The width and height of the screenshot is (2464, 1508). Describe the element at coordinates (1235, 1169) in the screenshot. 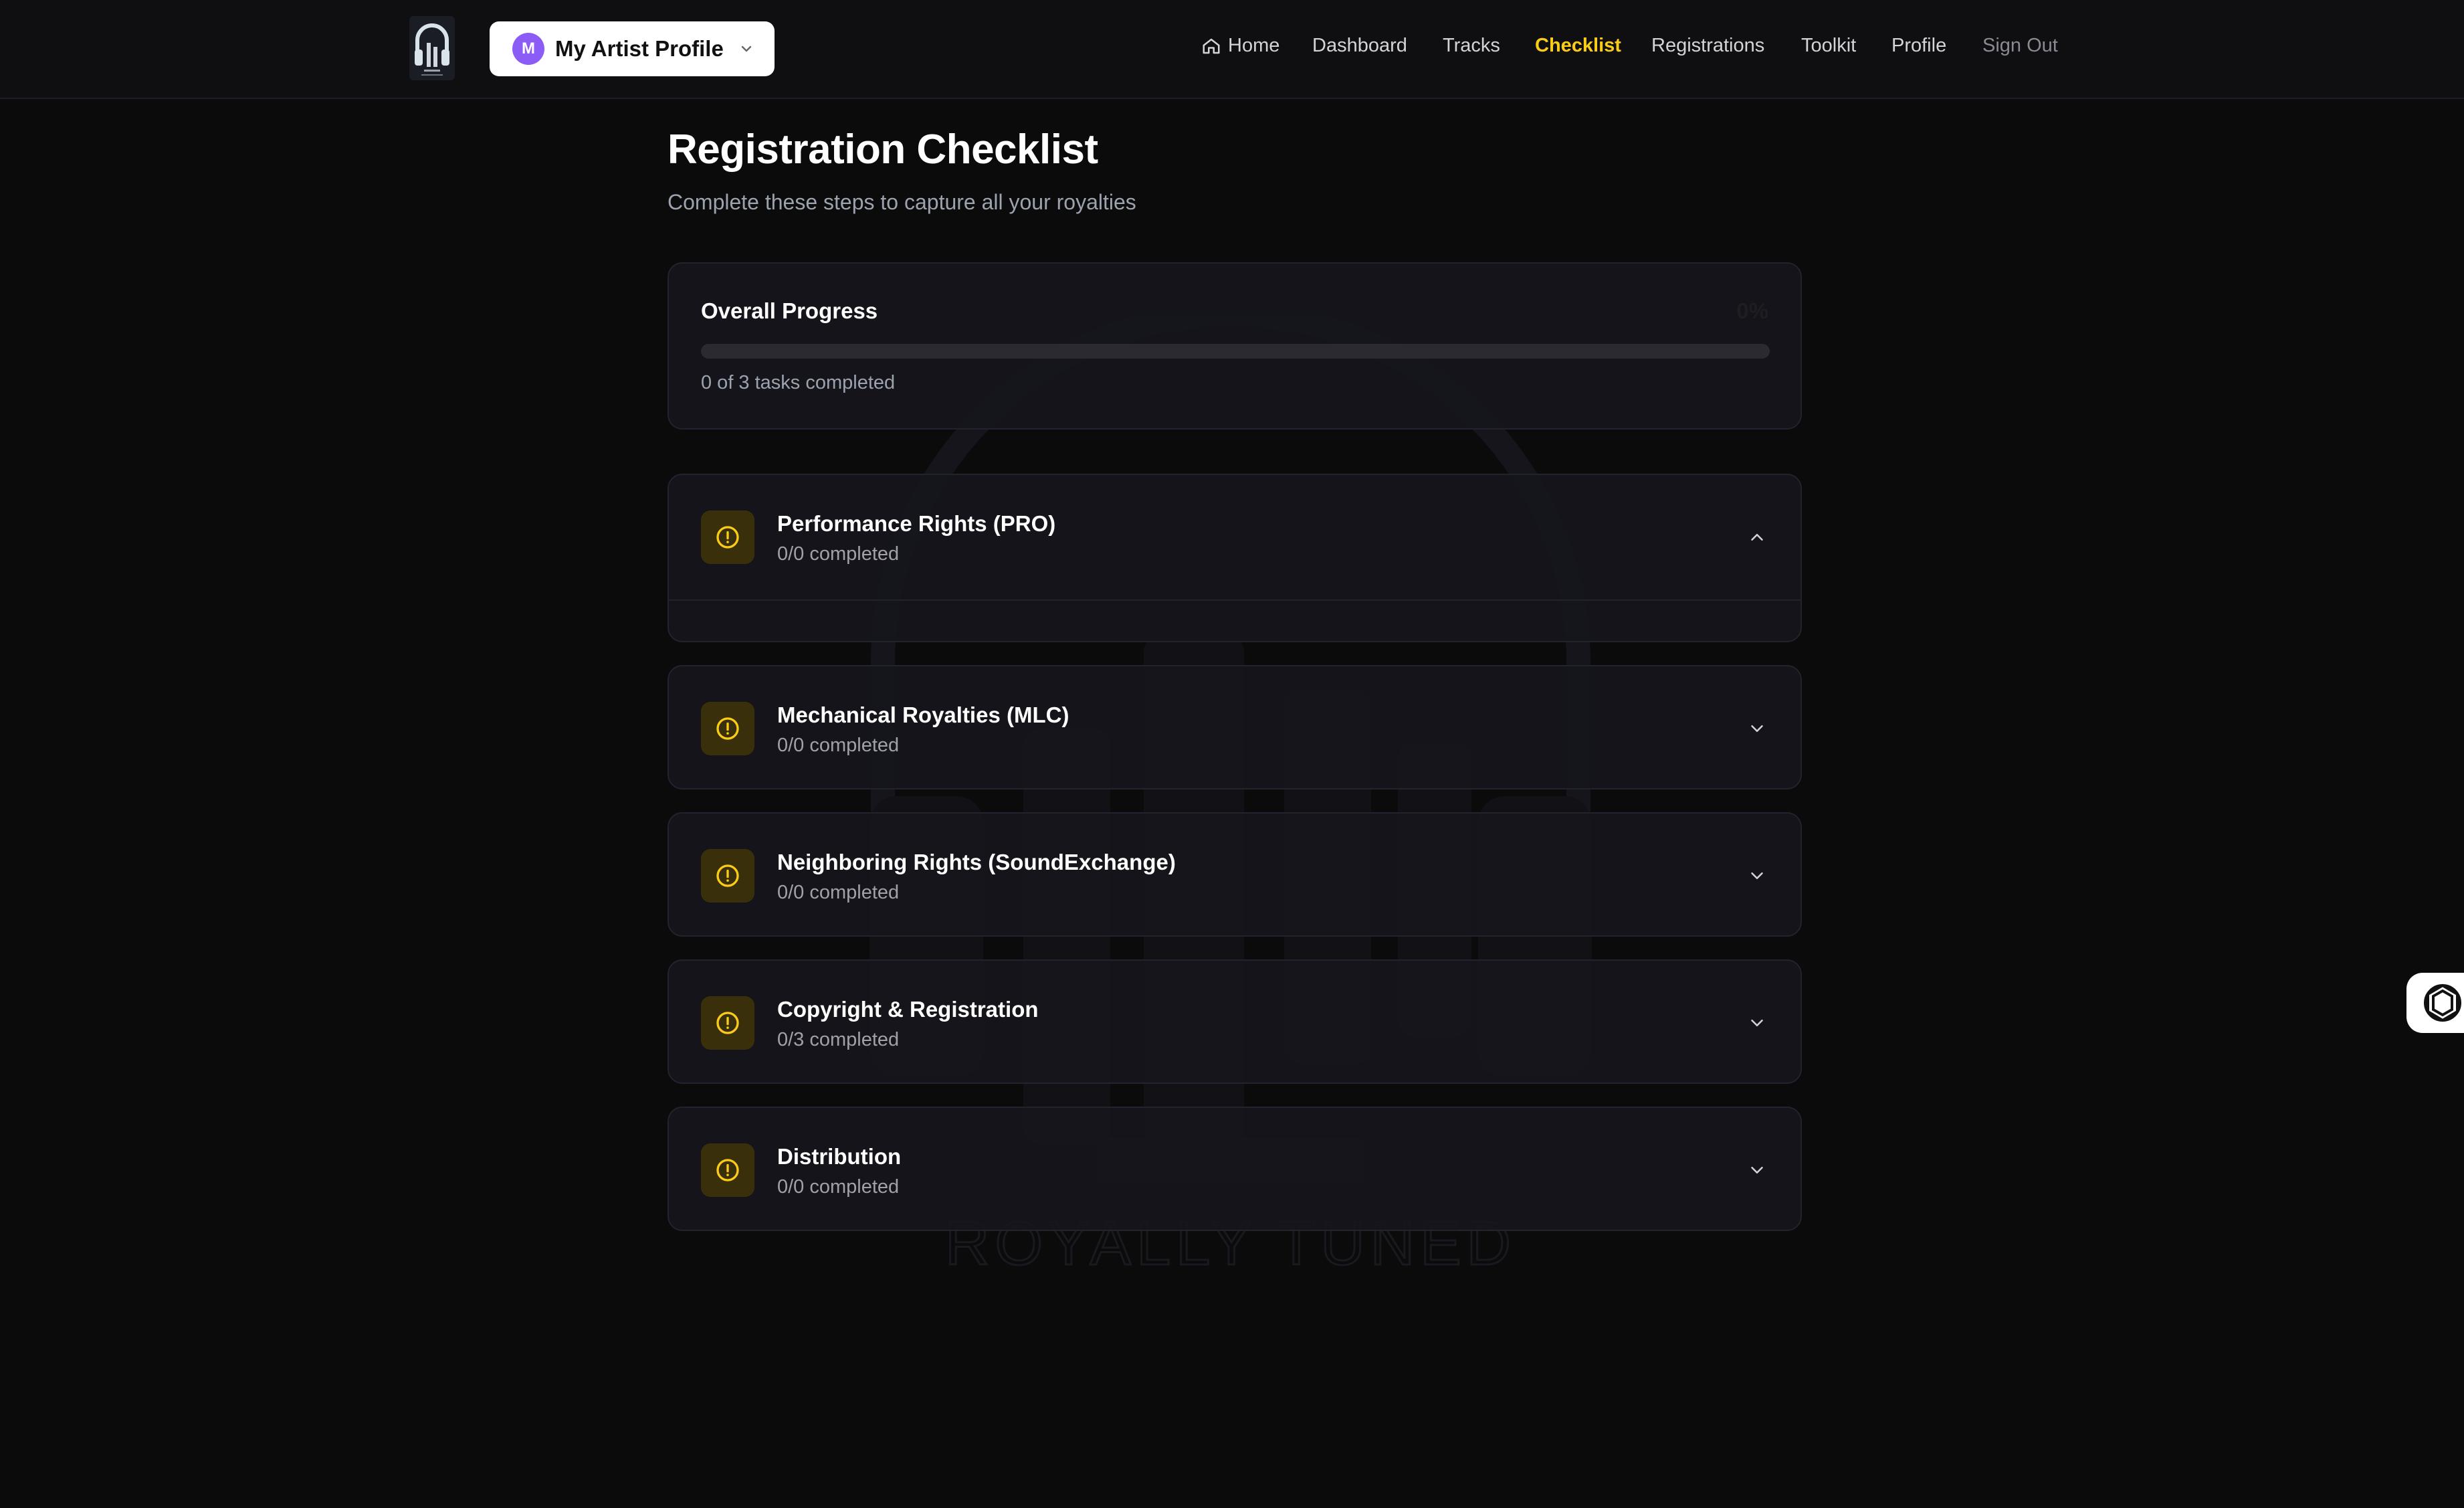

I see `section-distribution: Distribution 0/0 completed` at that location.